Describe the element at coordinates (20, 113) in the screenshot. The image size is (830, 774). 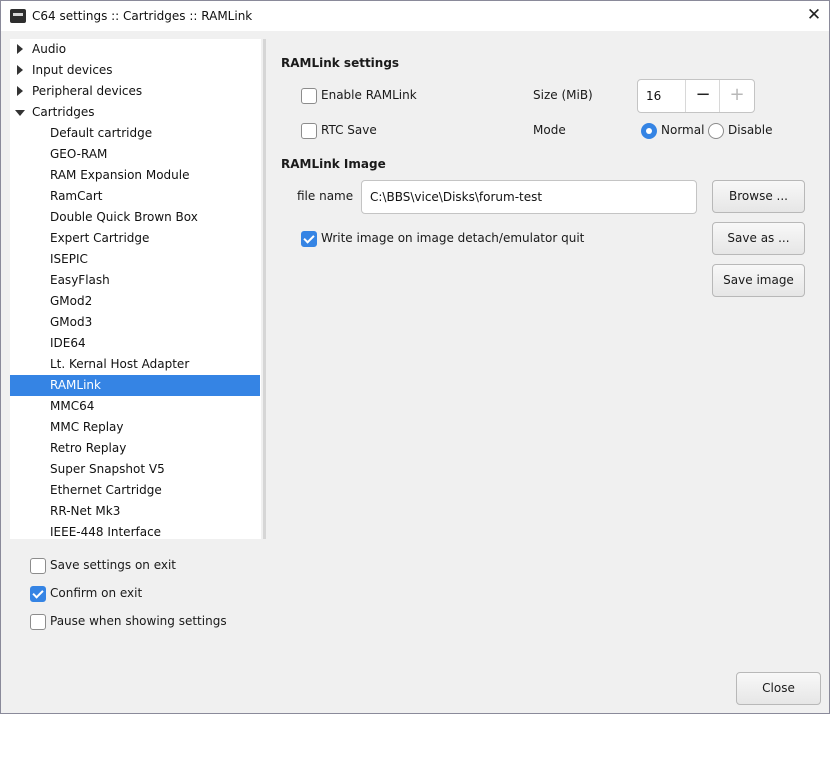
I see `expander-down-icon` at that location.